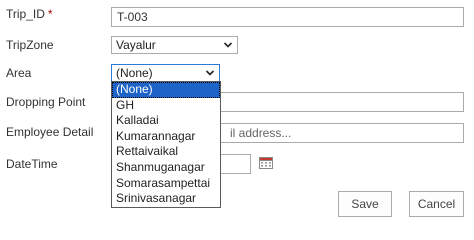  Describe the element at coordinates (134, 73) in the screenshot. I see `area-value: (None)` at that location.